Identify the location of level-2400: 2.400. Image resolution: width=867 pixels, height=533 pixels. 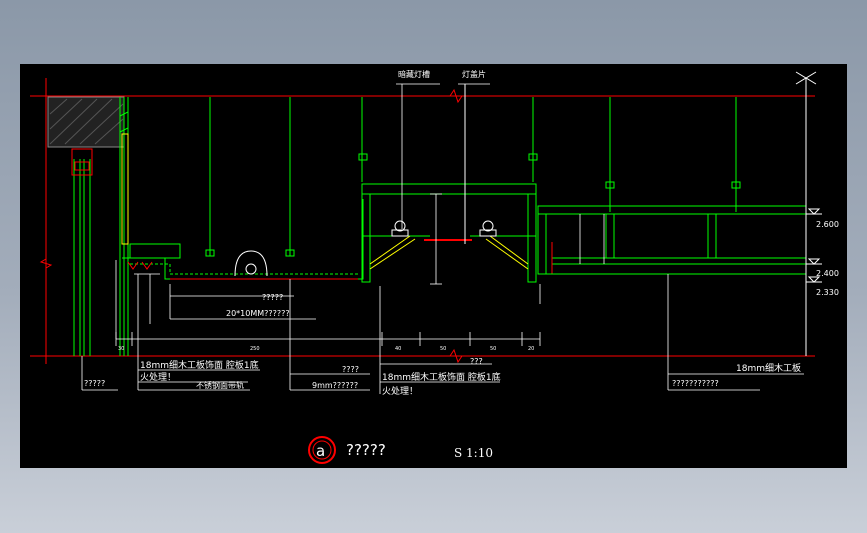
(827, 273).